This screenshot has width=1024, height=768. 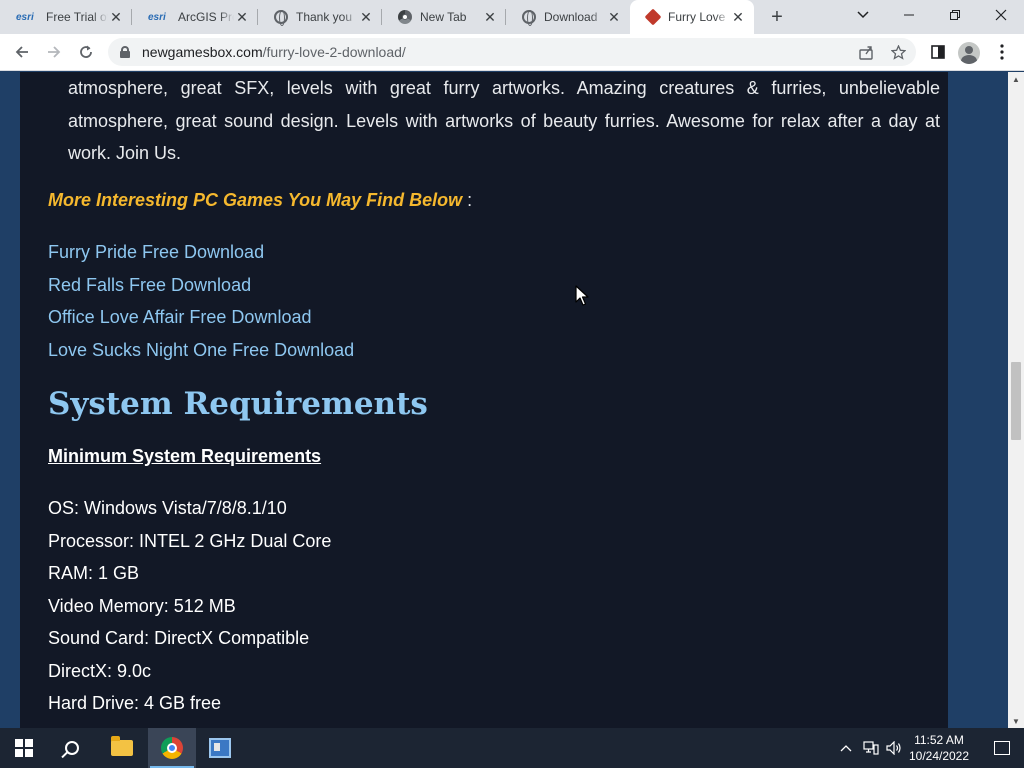 I want to click on chrome-taskbar-button, so click(x=172, y=748).